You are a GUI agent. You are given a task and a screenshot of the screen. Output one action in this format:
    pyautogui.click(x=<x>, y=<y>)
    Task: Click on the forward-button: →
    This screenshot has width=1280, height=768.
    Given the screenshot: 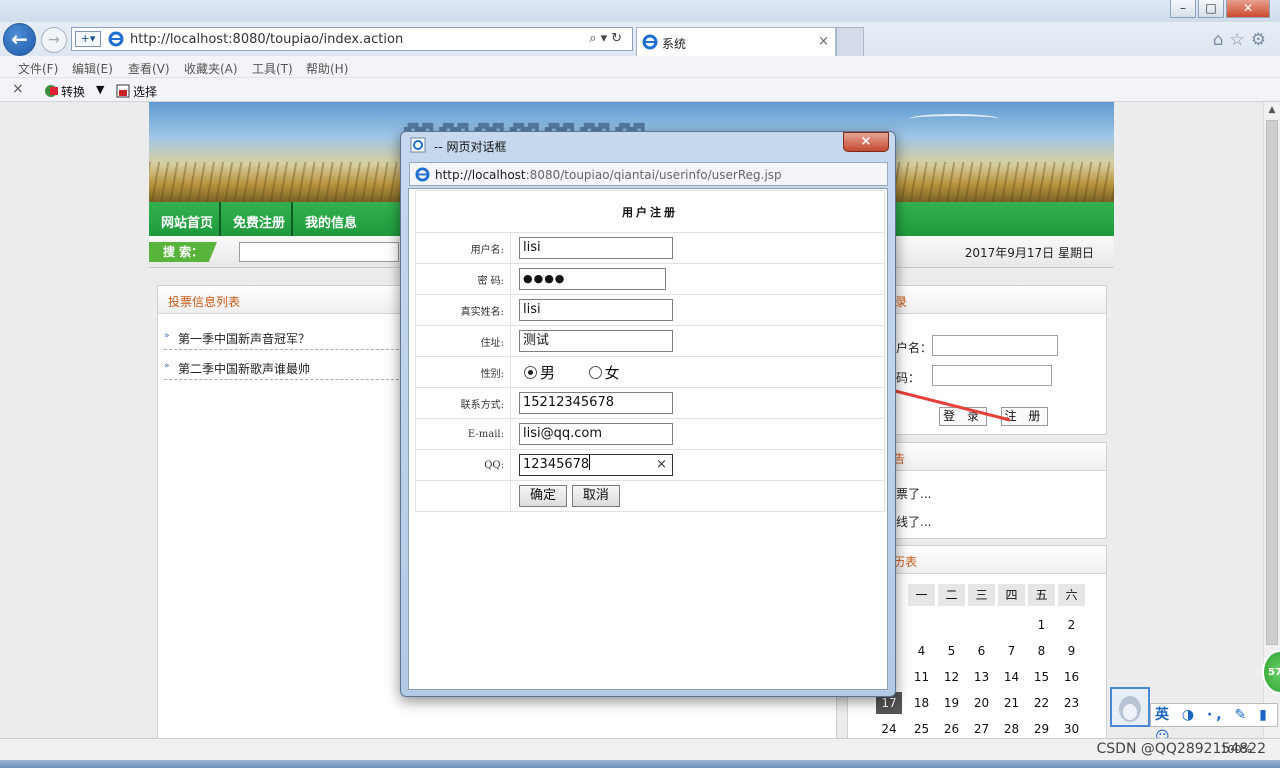 What is the action you would take?
    pyautogui.click(x=54, y=40)
    